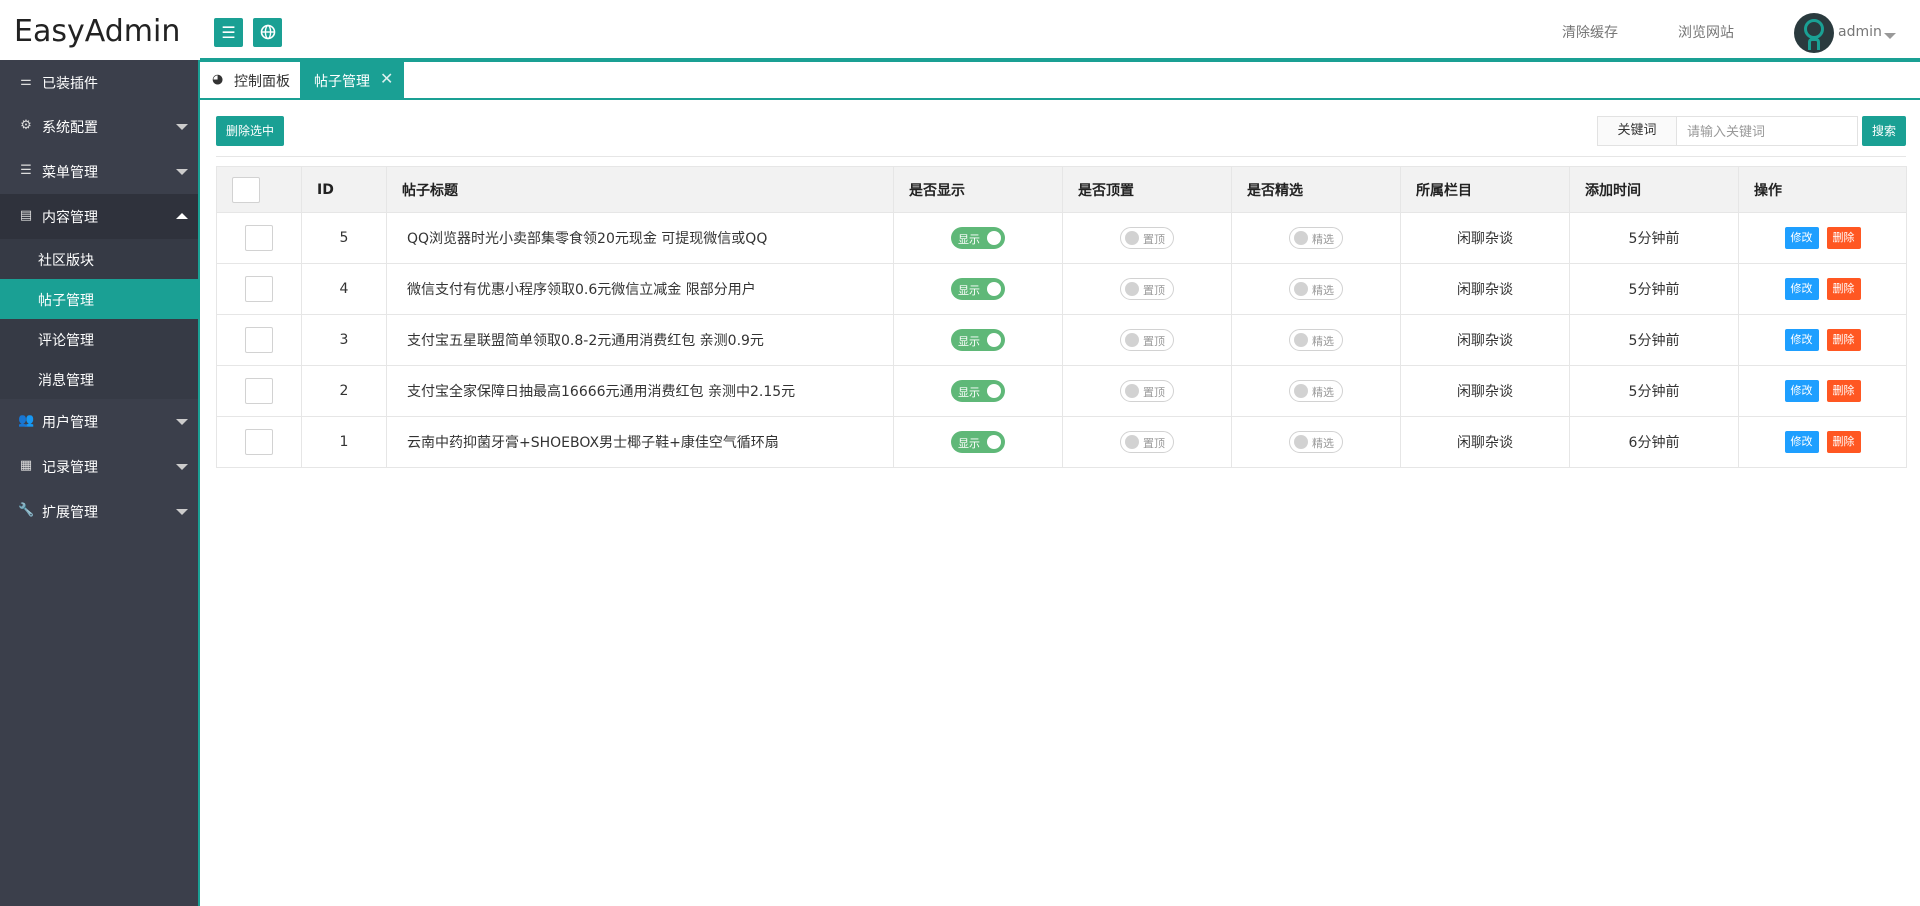 This screenshot has height=906, width=1920. Describe the element at coordinates (1590, 32) in the screenshot. I see `clear-cache-link: 清除缓存` at that location.